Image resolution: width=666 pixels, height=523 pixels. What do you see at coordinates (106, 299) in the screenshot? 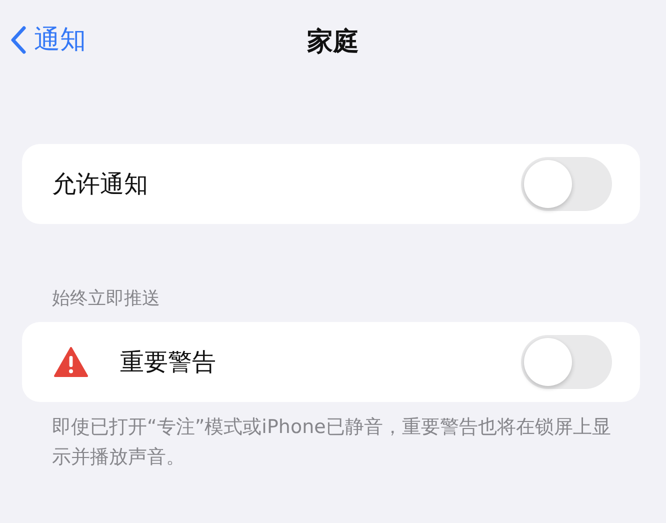
I see `section-header: 始终立即推送` at bounding box center [106, 299].